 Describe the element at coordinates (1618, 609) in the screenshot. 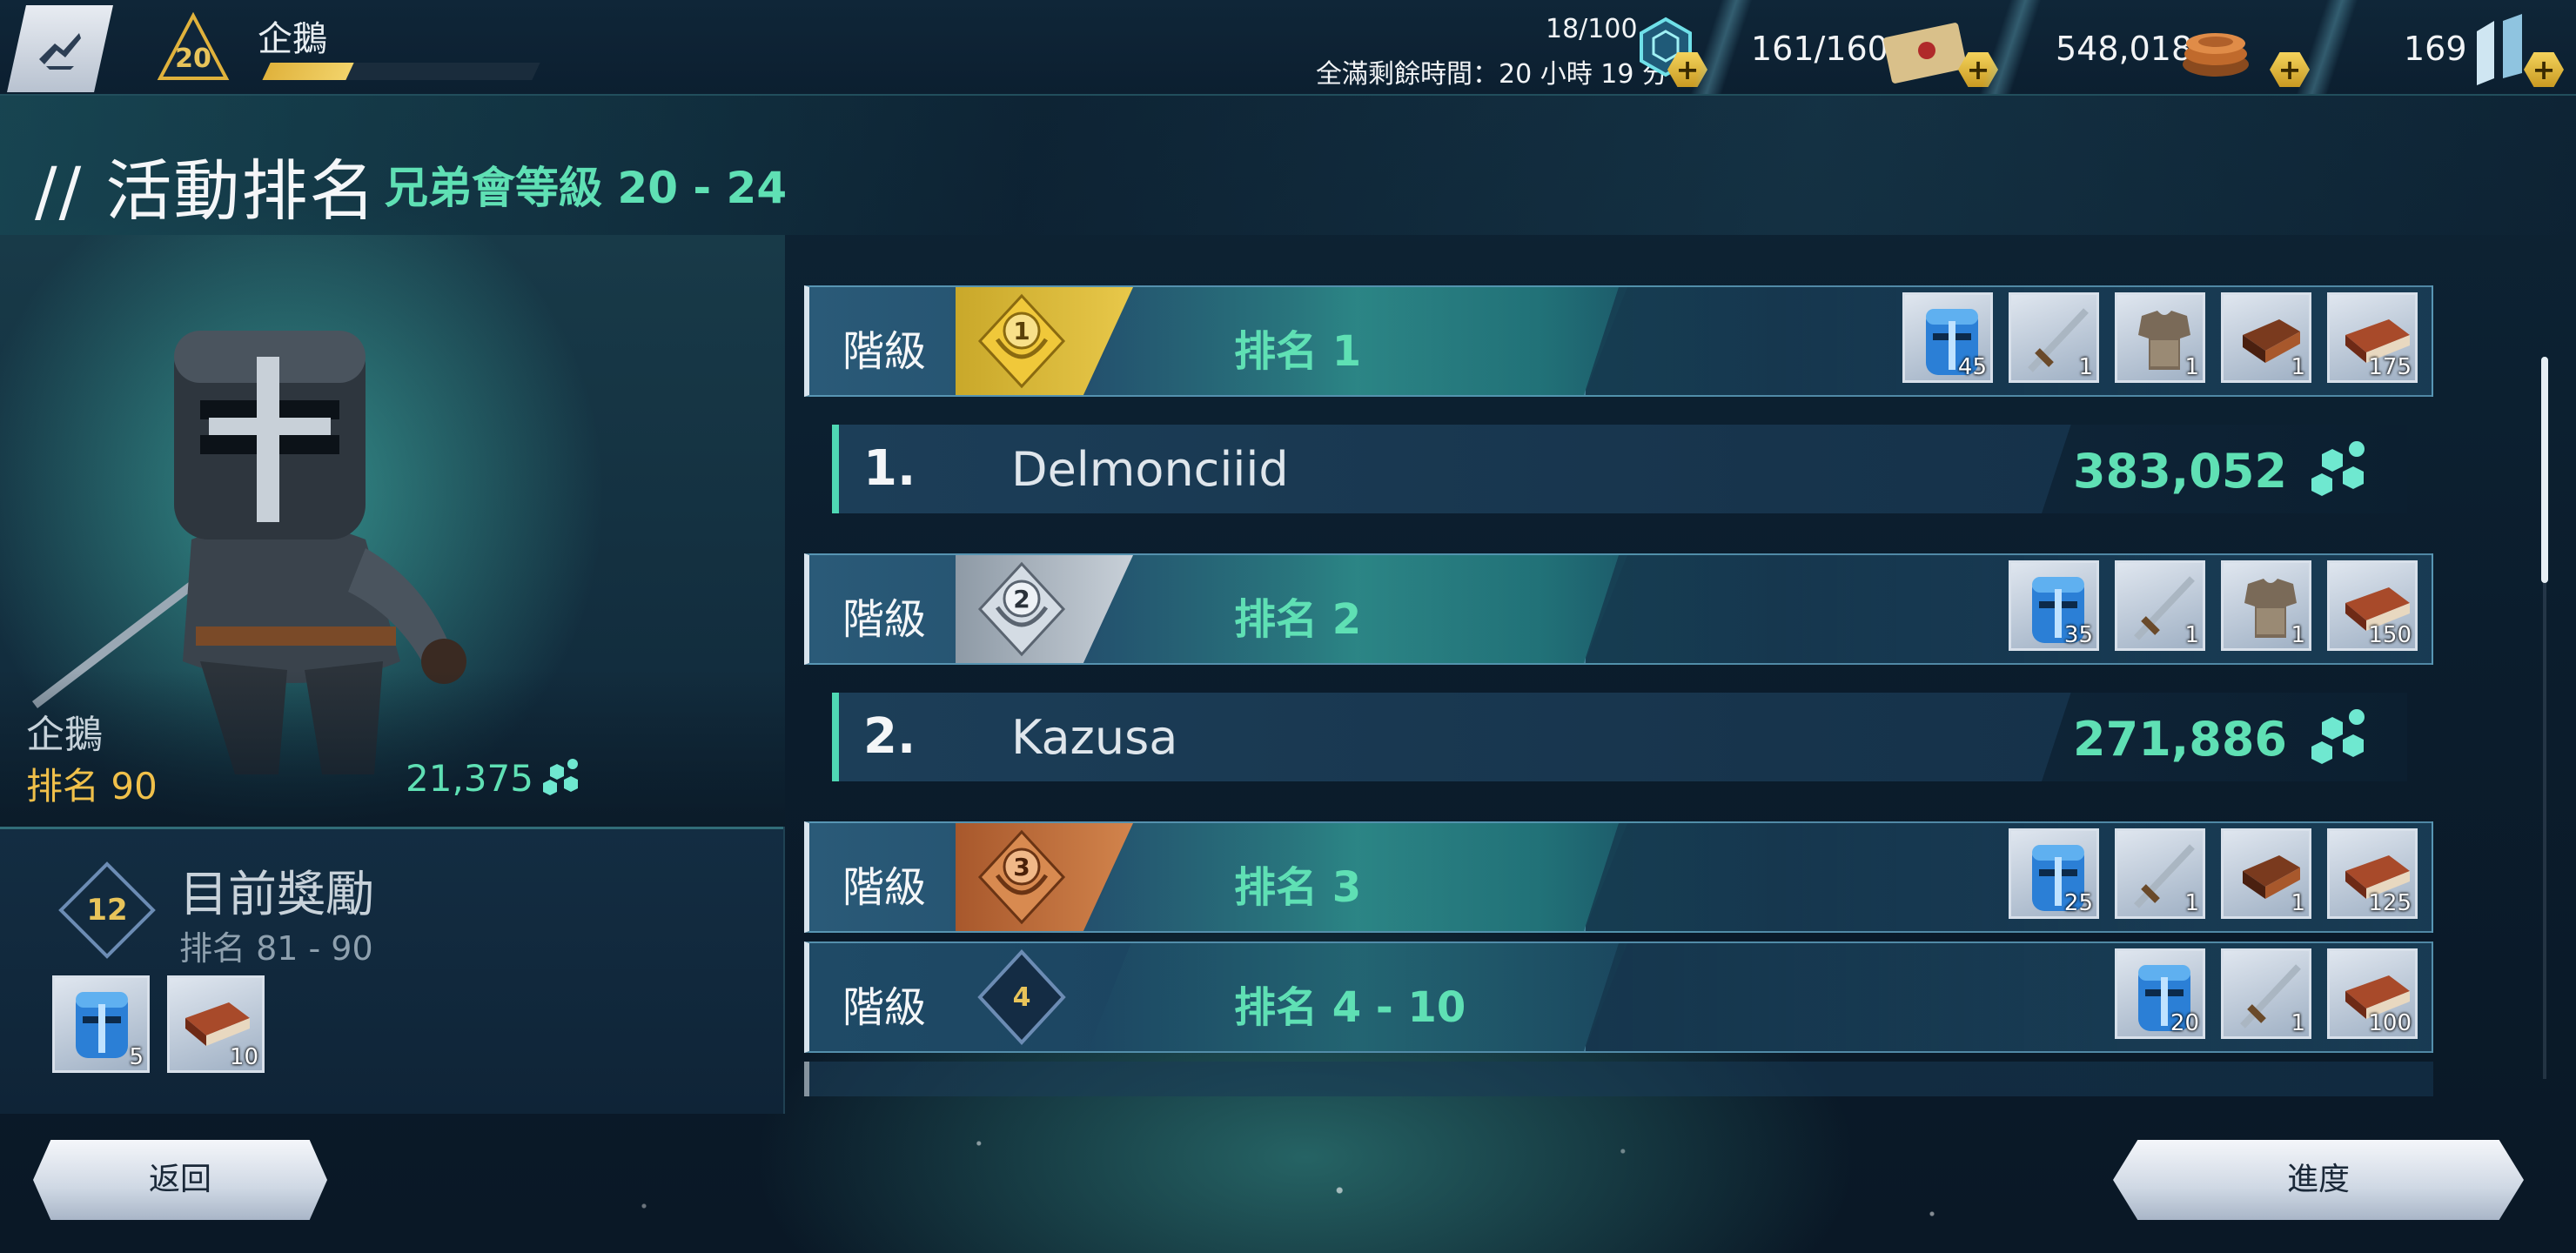

I see `tier-row-2: 階級 2 排名 2 35 1 1 150` at that location.